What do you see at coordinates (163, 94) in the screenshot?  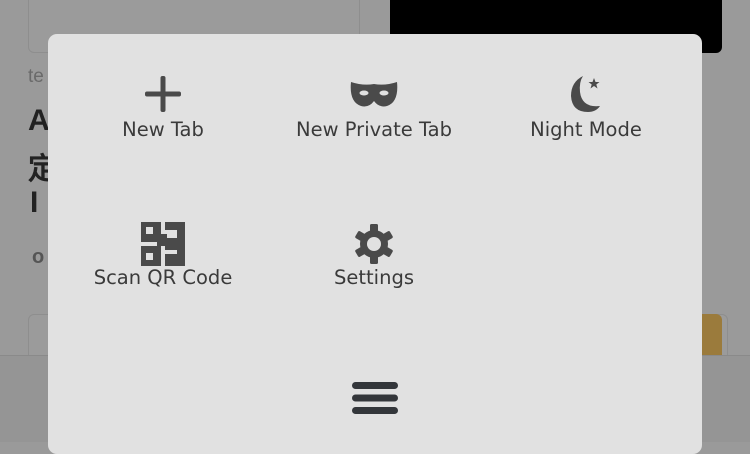 I see `plus-icon` at bounding box center [163, 94].